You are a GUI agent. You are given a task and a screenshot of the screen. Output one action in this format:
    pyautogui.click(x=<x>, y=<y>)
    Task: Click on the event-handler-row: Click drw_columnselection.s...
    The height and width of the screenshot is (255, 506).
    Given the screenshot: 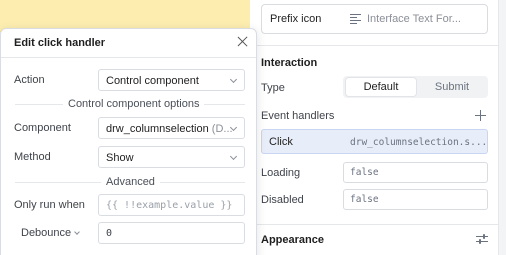 What is the action you would take?
    pyautogui.click(x=374, y=141)
    